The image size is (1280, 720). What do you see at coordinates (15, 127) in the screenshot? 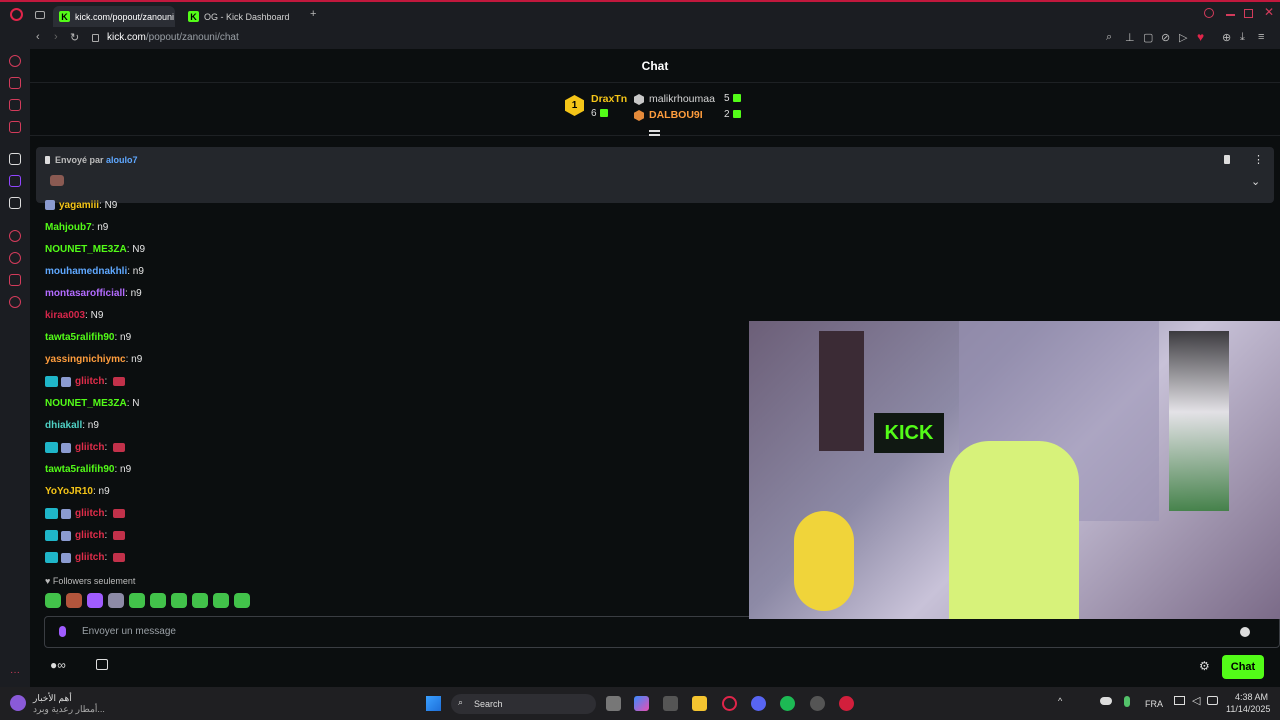
I see `whatsapp-icon` at bounding box center [15, 127].